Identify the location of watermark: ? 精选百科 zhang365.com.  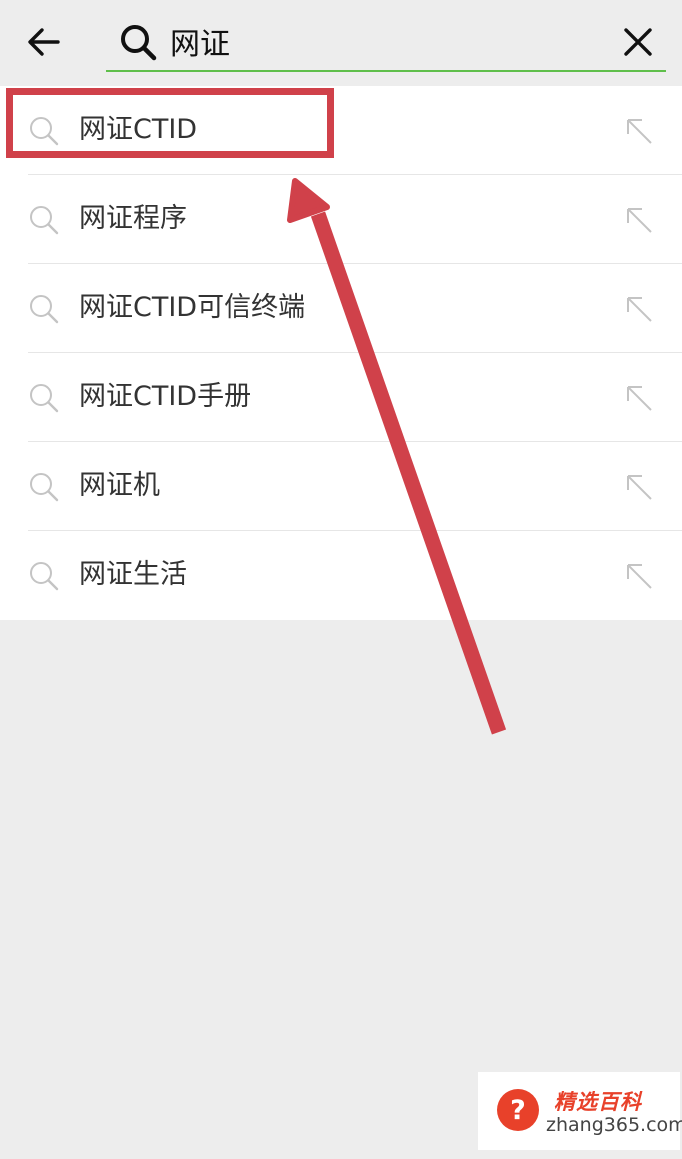
(580, 1111).